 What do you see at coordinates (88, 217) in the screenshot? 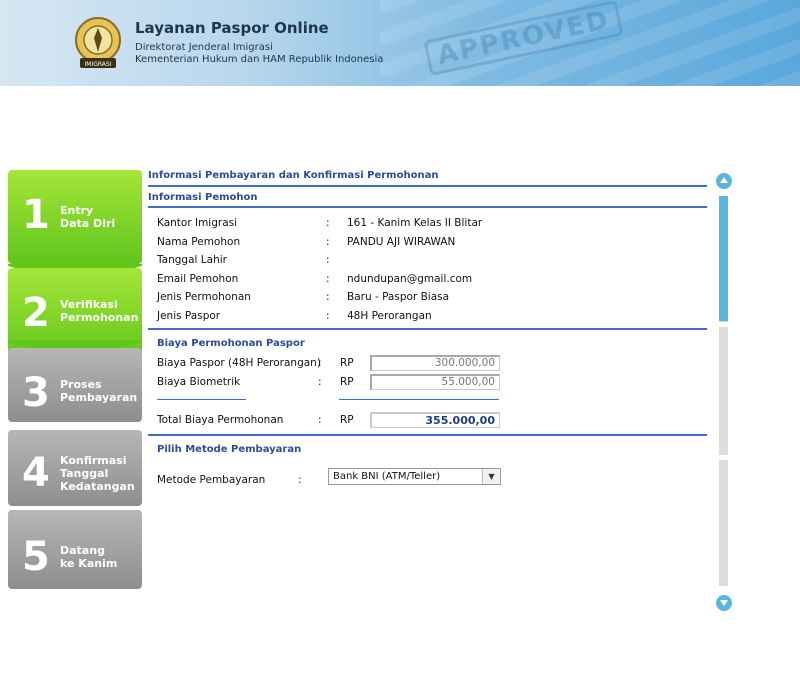
I see `step-label: Entry Data Diri` at bounding box center [88, 217].